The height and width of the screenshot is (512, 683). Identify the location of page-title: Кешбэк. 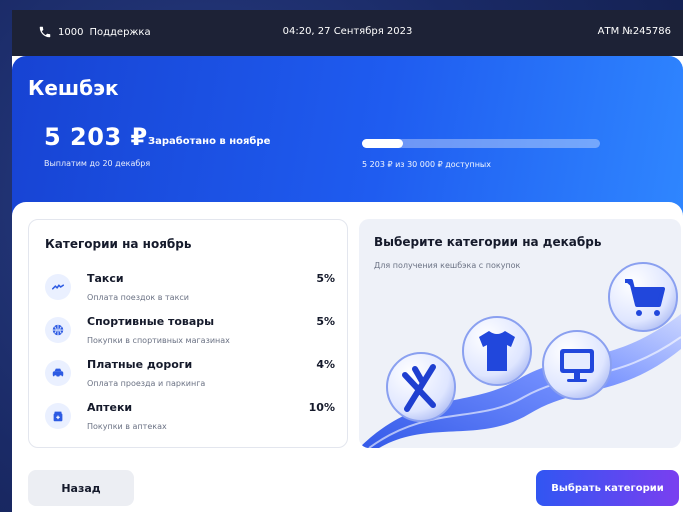
(73, 88).